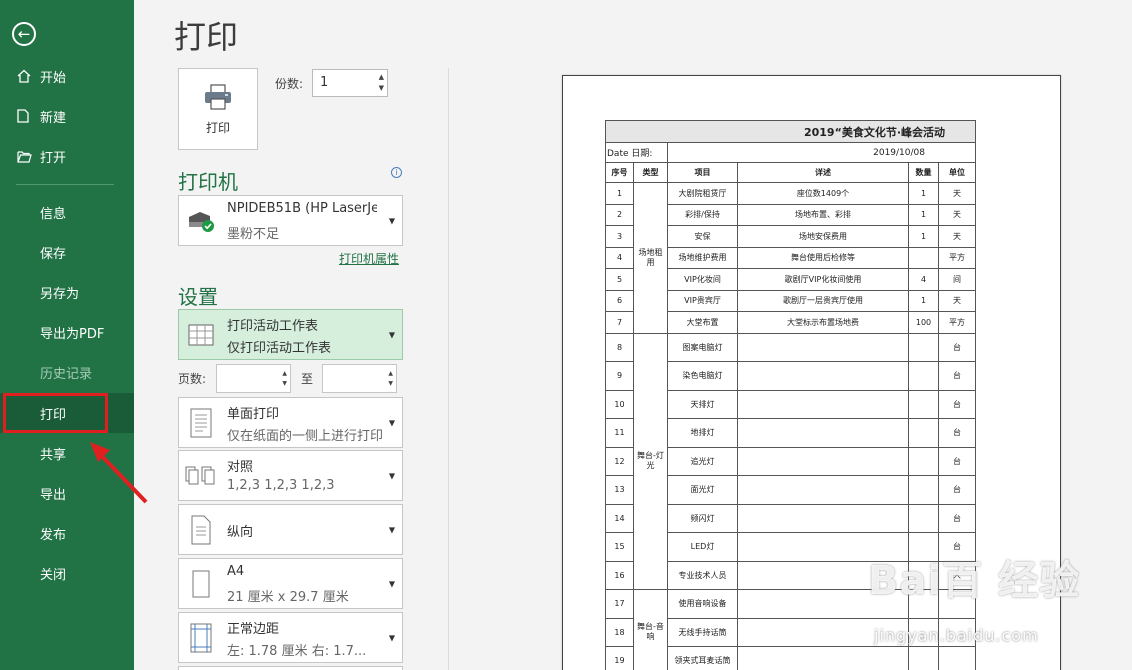  What do you see at coordinates (619, 236) in the screenshot?
I see `table-cell: 3` at bounding box center [619, 236].